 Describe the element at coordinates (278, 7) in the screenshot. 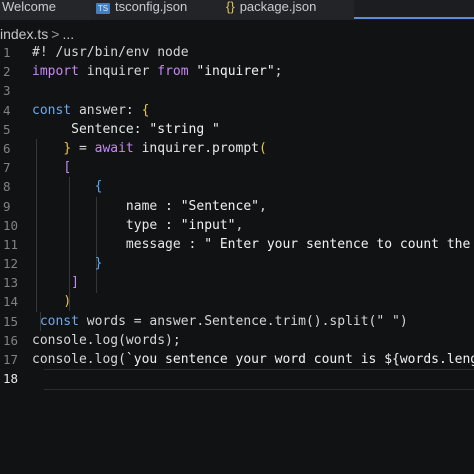

I see `tab-label: package.json` at that location.